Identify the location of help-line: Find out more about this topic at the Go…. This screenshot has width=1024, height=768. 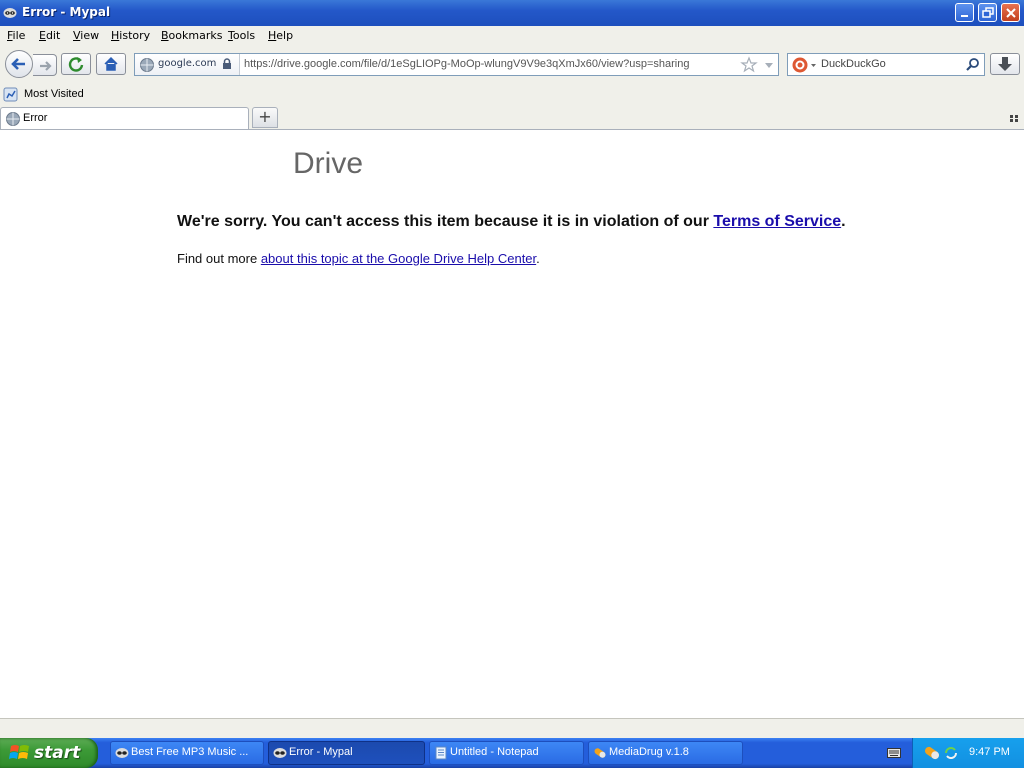
(358, 258).